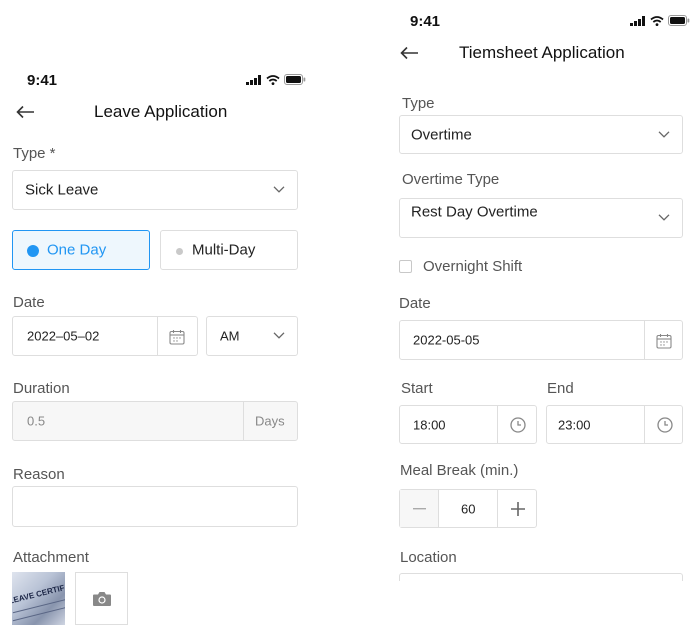 This screenshot has width=697, height=641. Describe the element at coordinates (155, 421) in the screenshot. I see `duration-field: 0.5 Days` at that location.